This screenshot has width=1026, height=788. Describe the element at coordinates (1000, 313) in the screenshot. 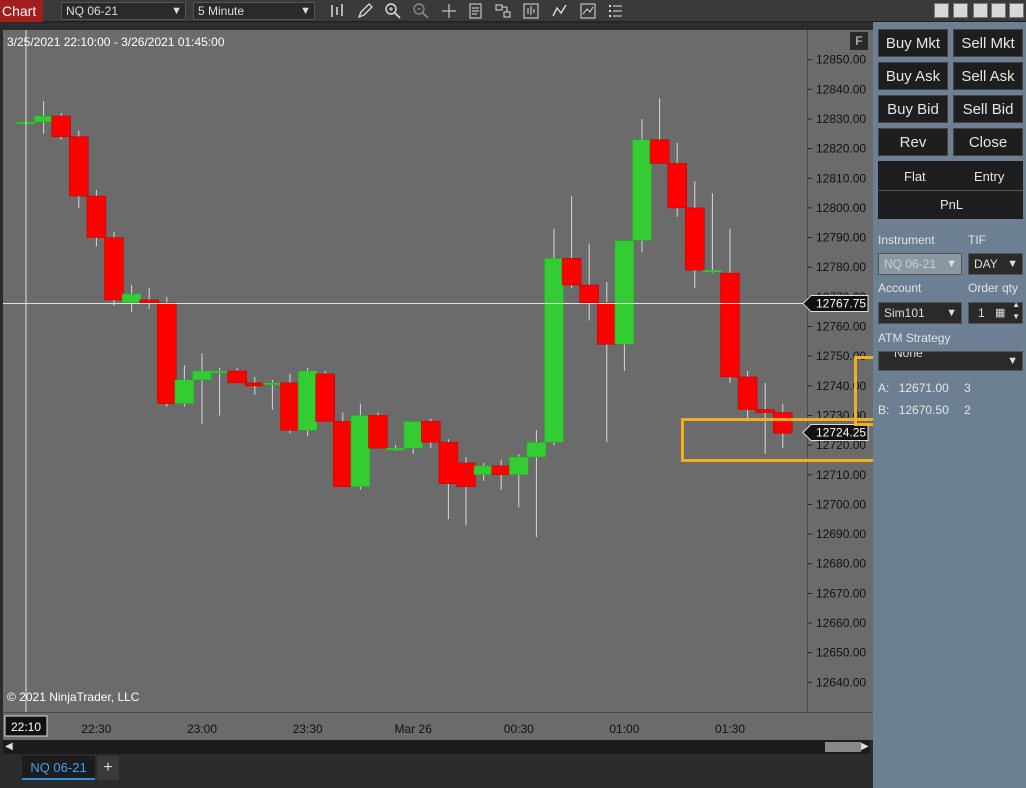

I see `calculator-icon: ▦` at that location.